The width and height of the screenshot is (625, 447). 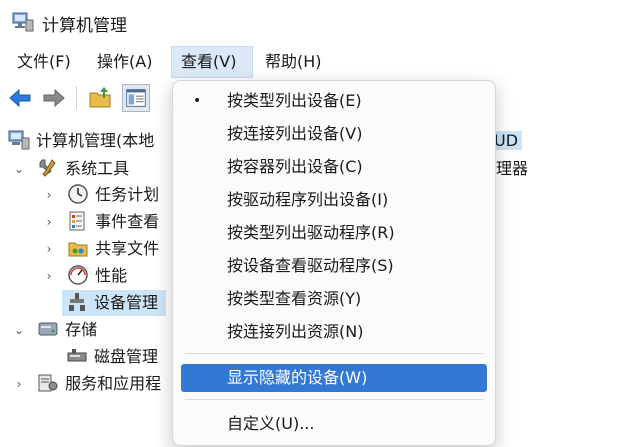 What do you see at coordinates (295, 166) in the screenshot?
I see `view-menu-item-label: 按容器列出设备(C)` at bounding box center [295, 166].